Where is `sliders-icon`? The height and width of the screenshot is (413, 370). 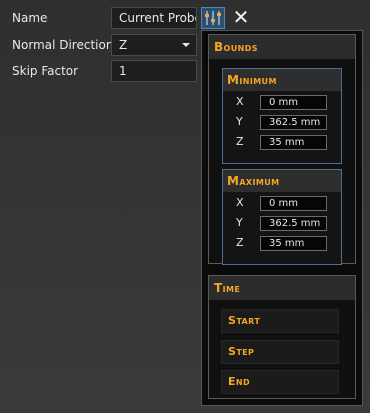
sliders-icon is located at coordinates (213, 18).